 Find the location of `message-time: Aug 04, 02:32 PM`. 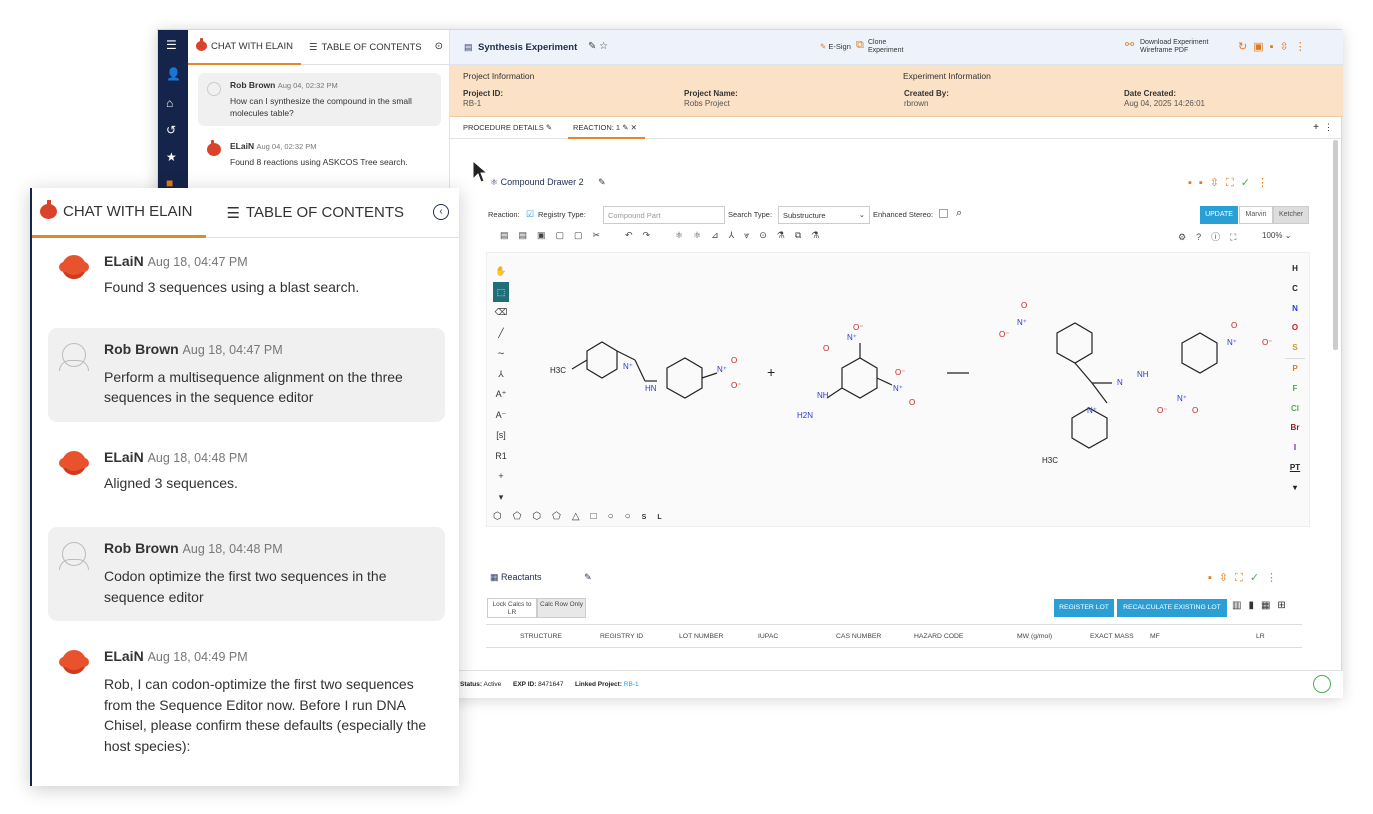

message-time: Aug 04, 02:32 PM is located at coordinates (307, 85).